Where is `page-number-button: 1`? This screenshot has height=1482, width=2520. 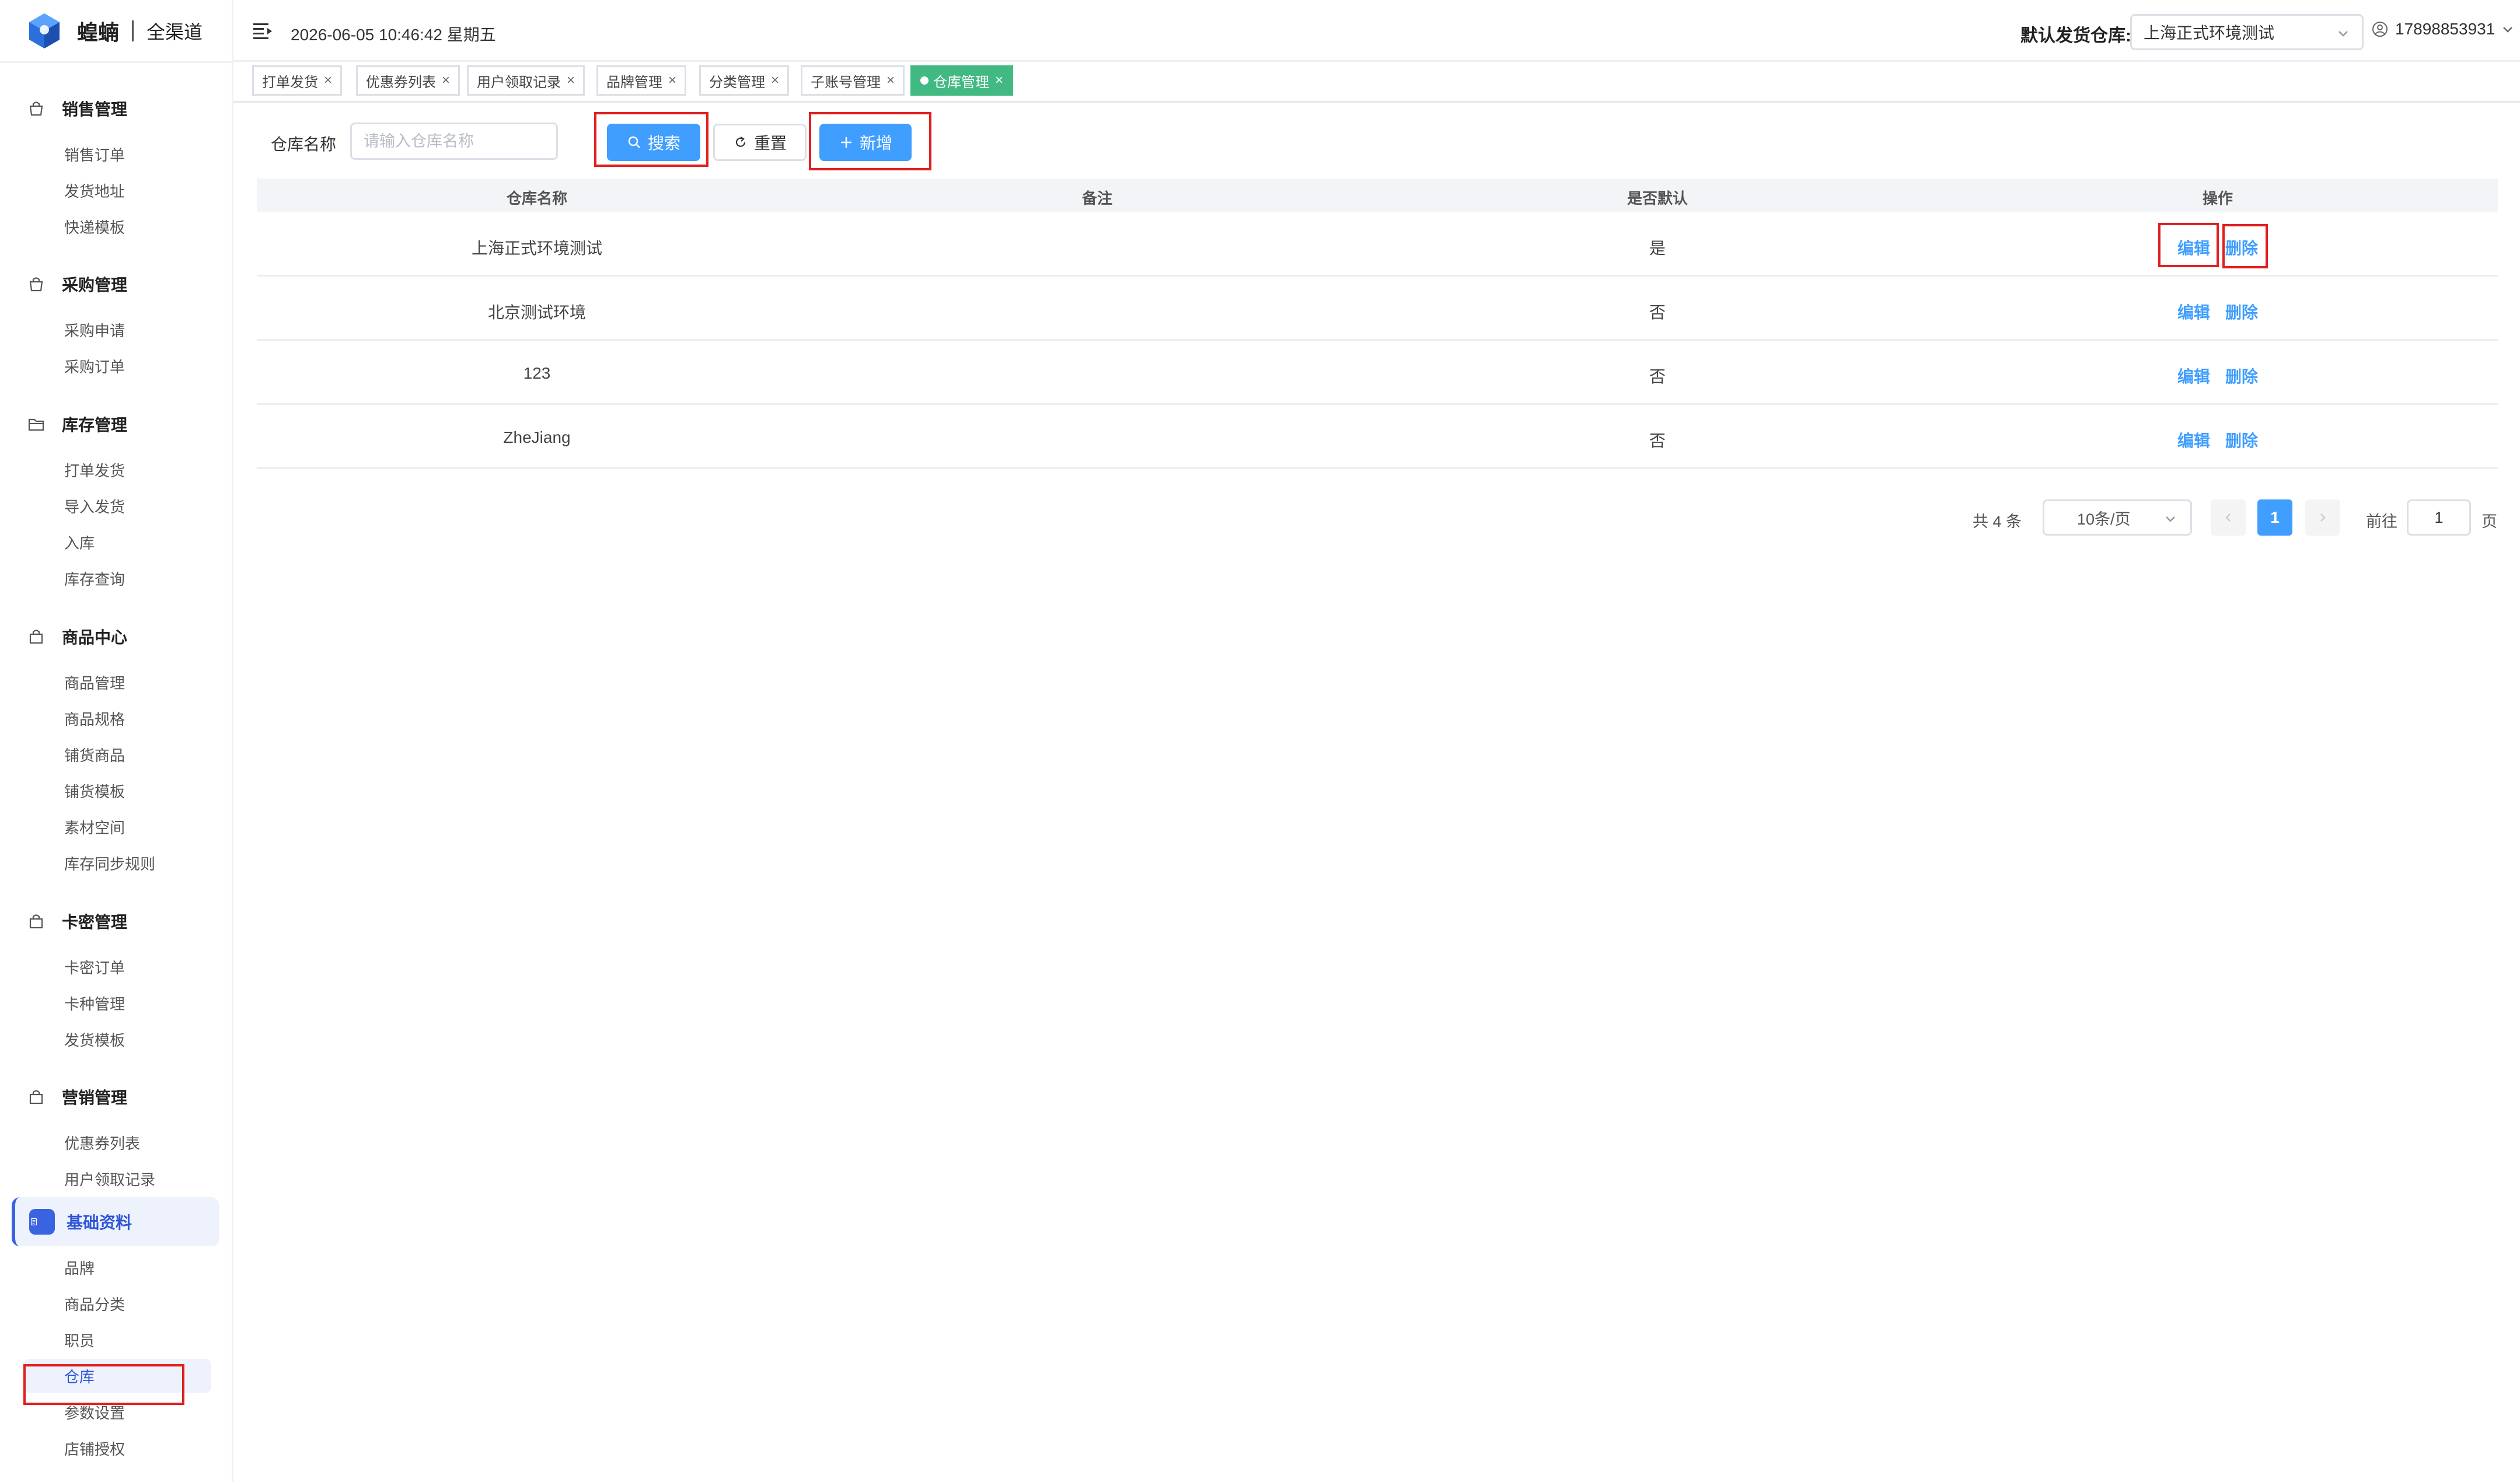 page-number-button: 1 is located at coordinates (2274, 517).